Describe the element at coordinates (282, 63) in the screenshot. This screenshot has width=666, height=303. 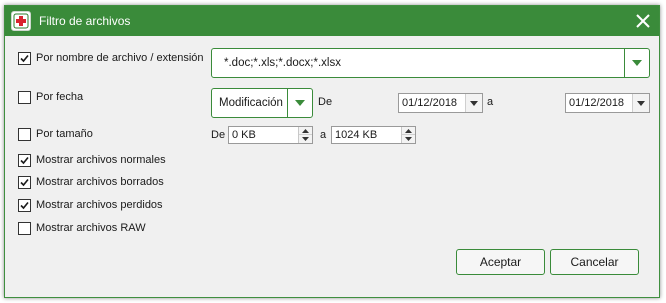
I see `extension-pattern-value: *.doc;*.xls;*.docx;*.xlsx` at that location.